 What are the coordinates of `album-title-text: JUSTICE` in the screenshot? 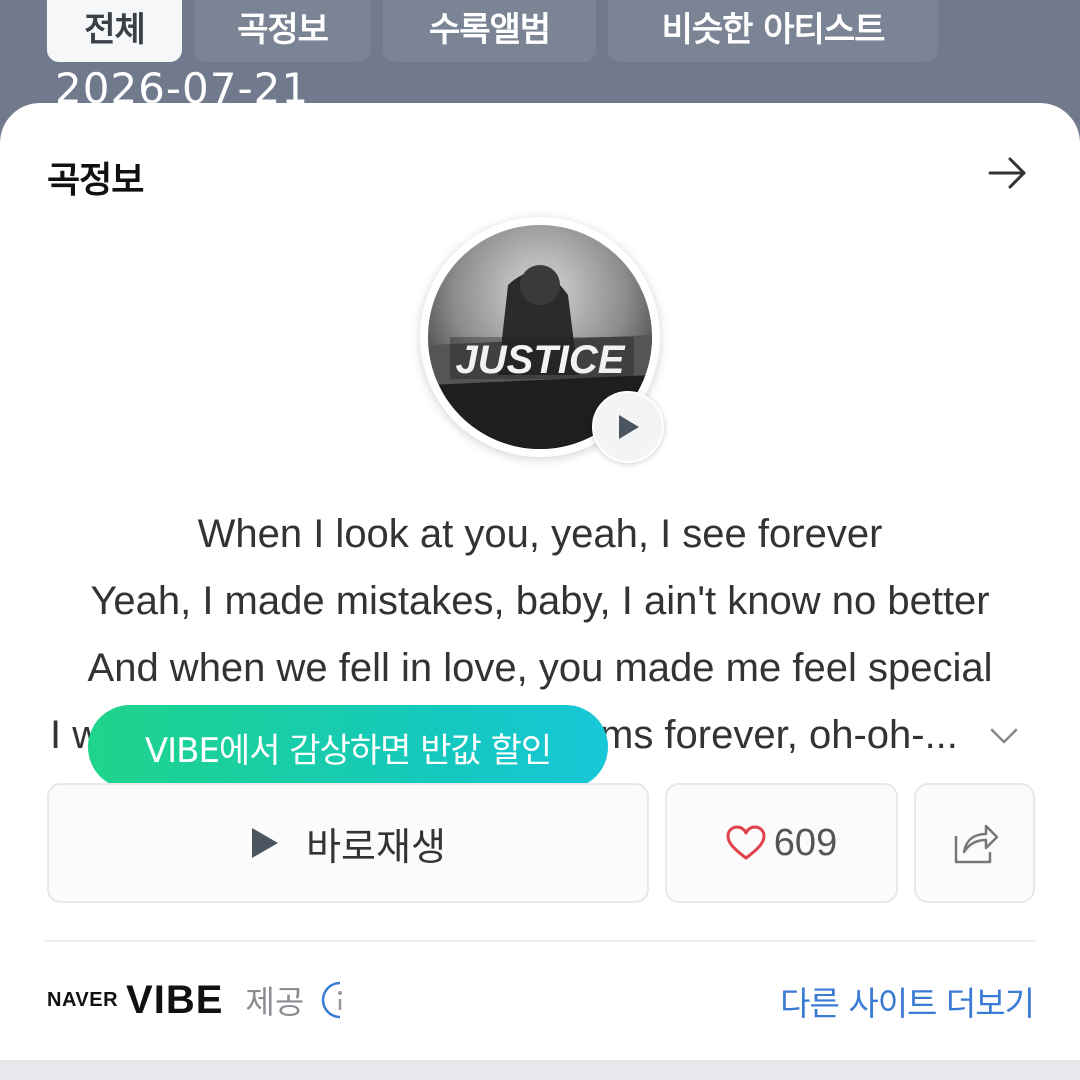 It's located at (541, 360).